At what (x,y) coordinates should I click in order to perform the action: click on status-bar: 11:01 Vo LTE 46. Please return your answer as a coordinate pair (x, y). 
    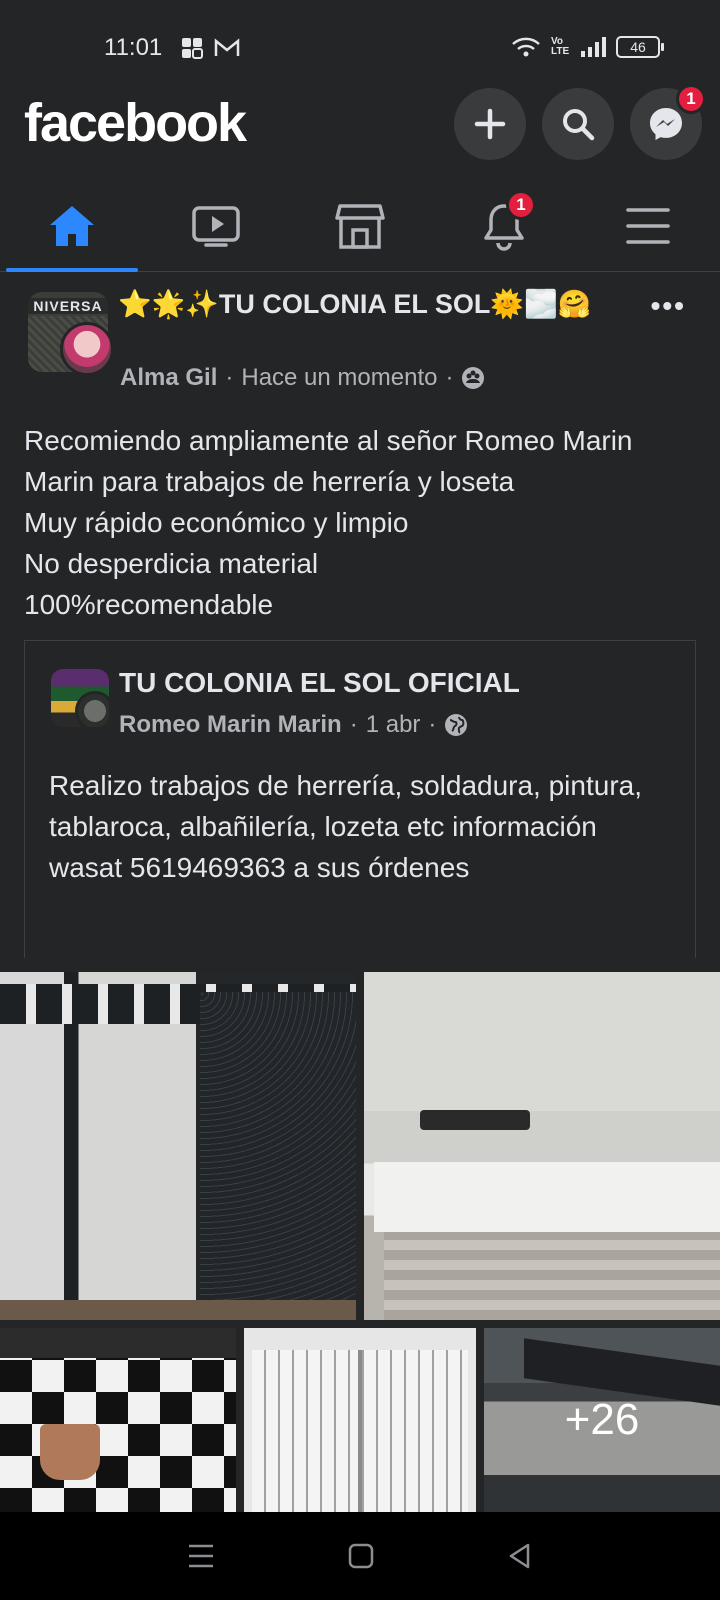
    Looking at the image, I should click on (360, 40).